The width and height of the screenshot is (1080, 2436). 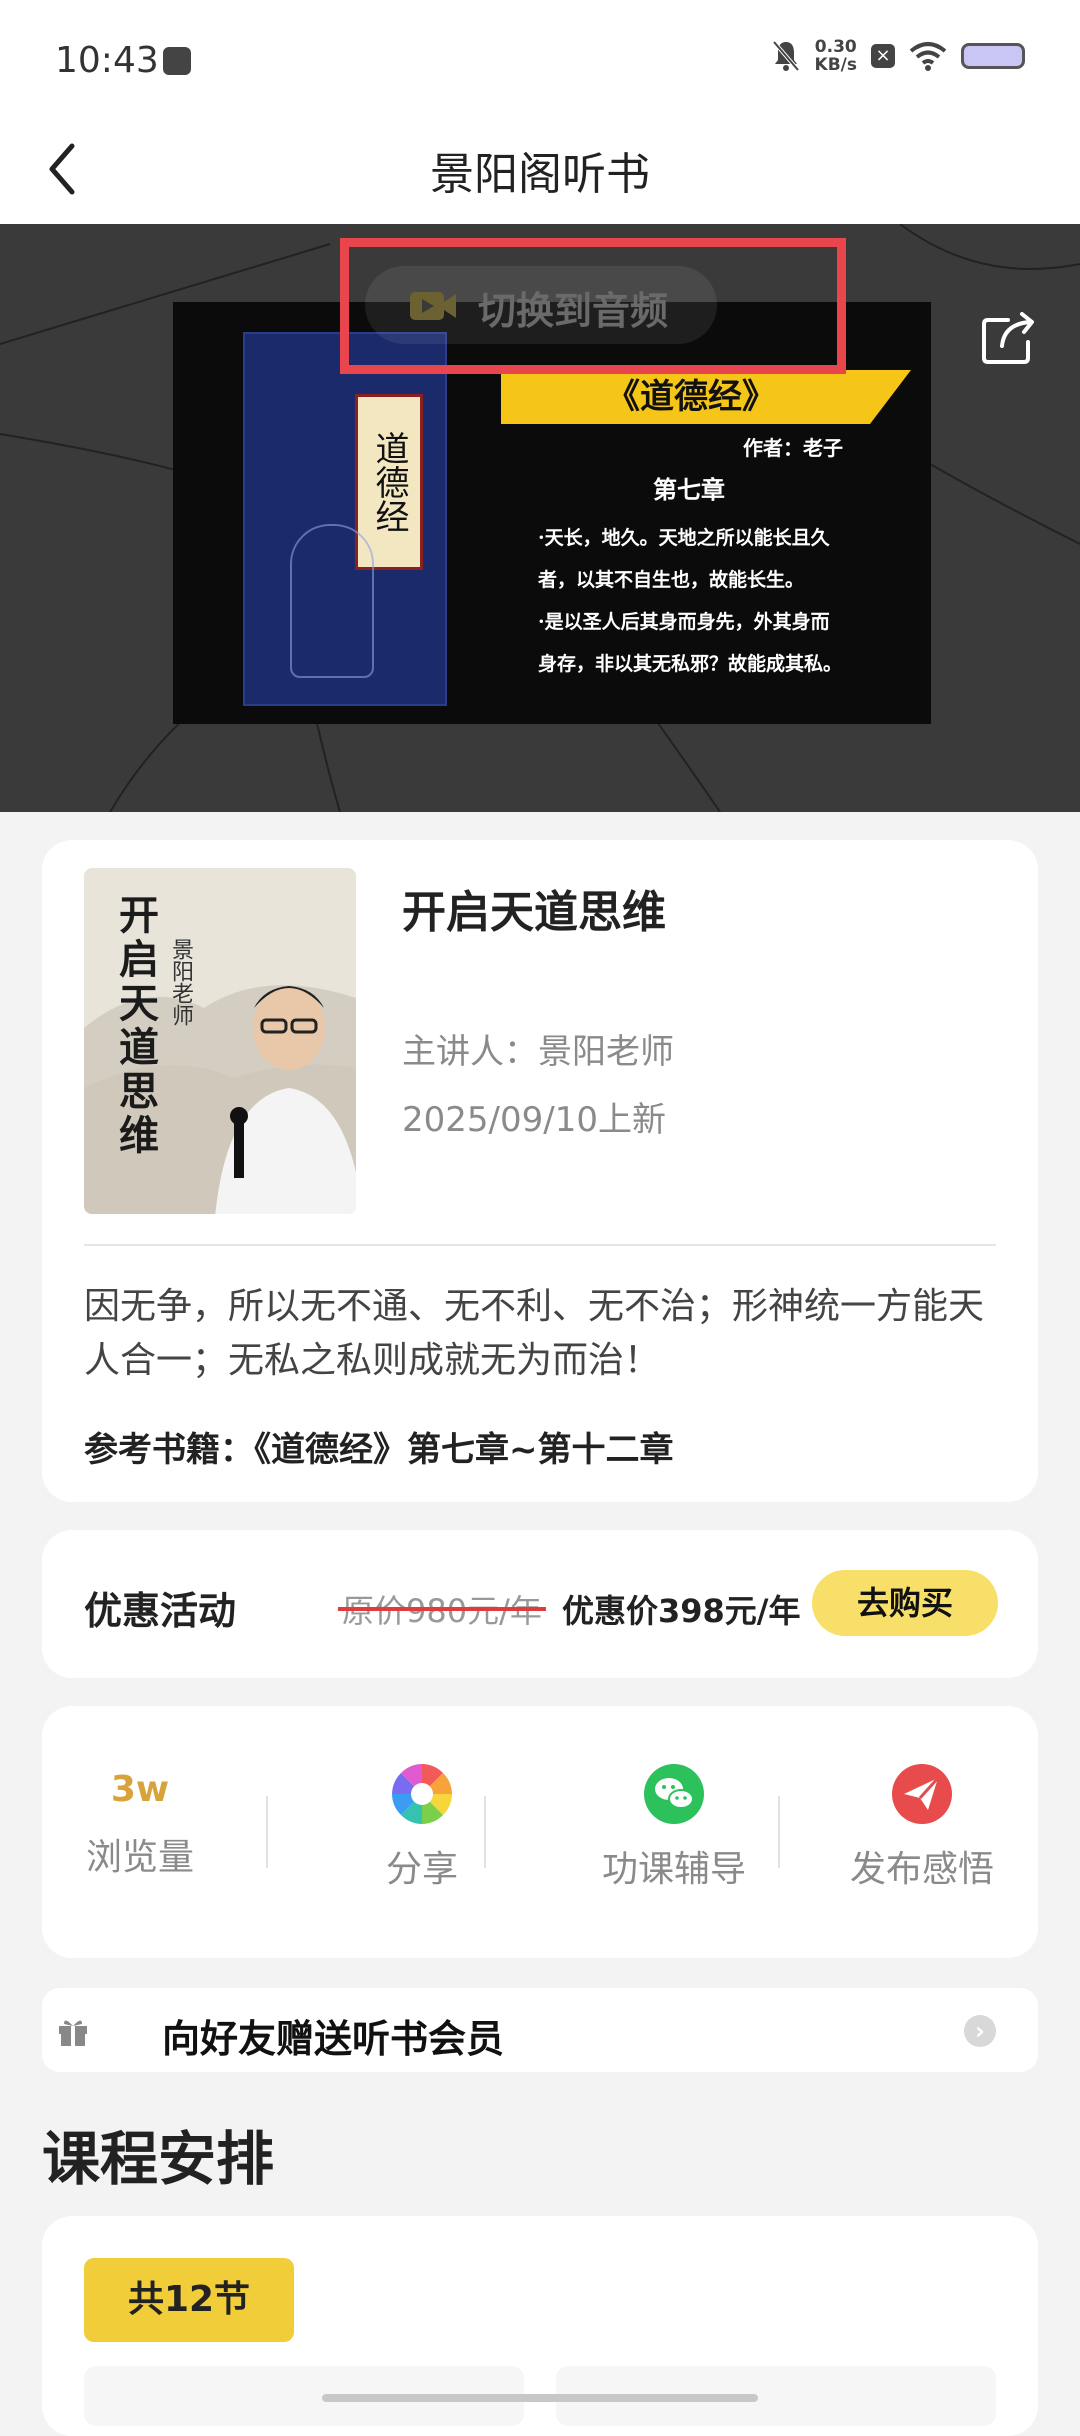 What do you see at coordinates (345, 519) in the screenshot?
I see `book-cover-image: 道德经` at bounding box center [345, 519].